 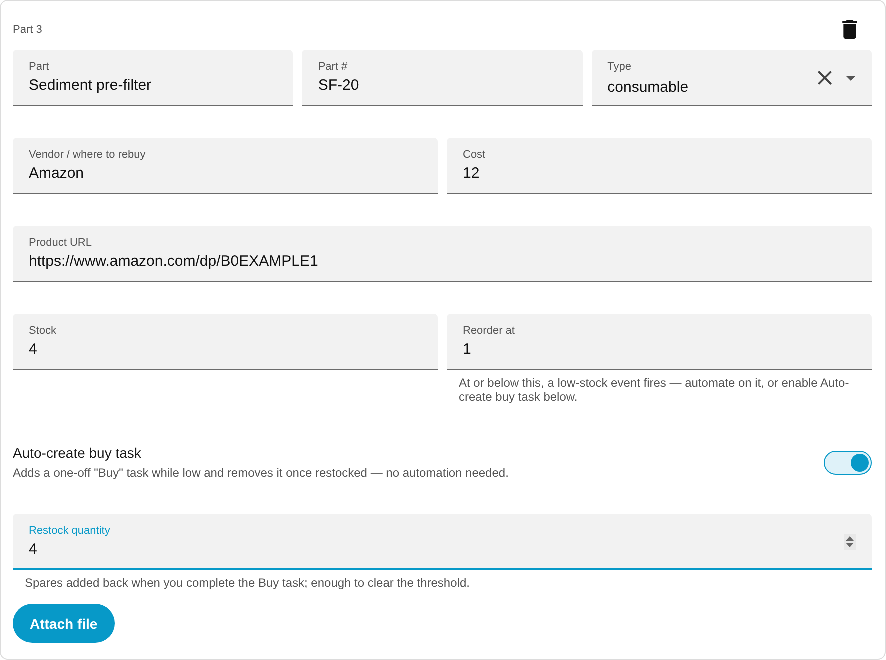 I want to click on field-label: Stock, so click(x=43, y=331).